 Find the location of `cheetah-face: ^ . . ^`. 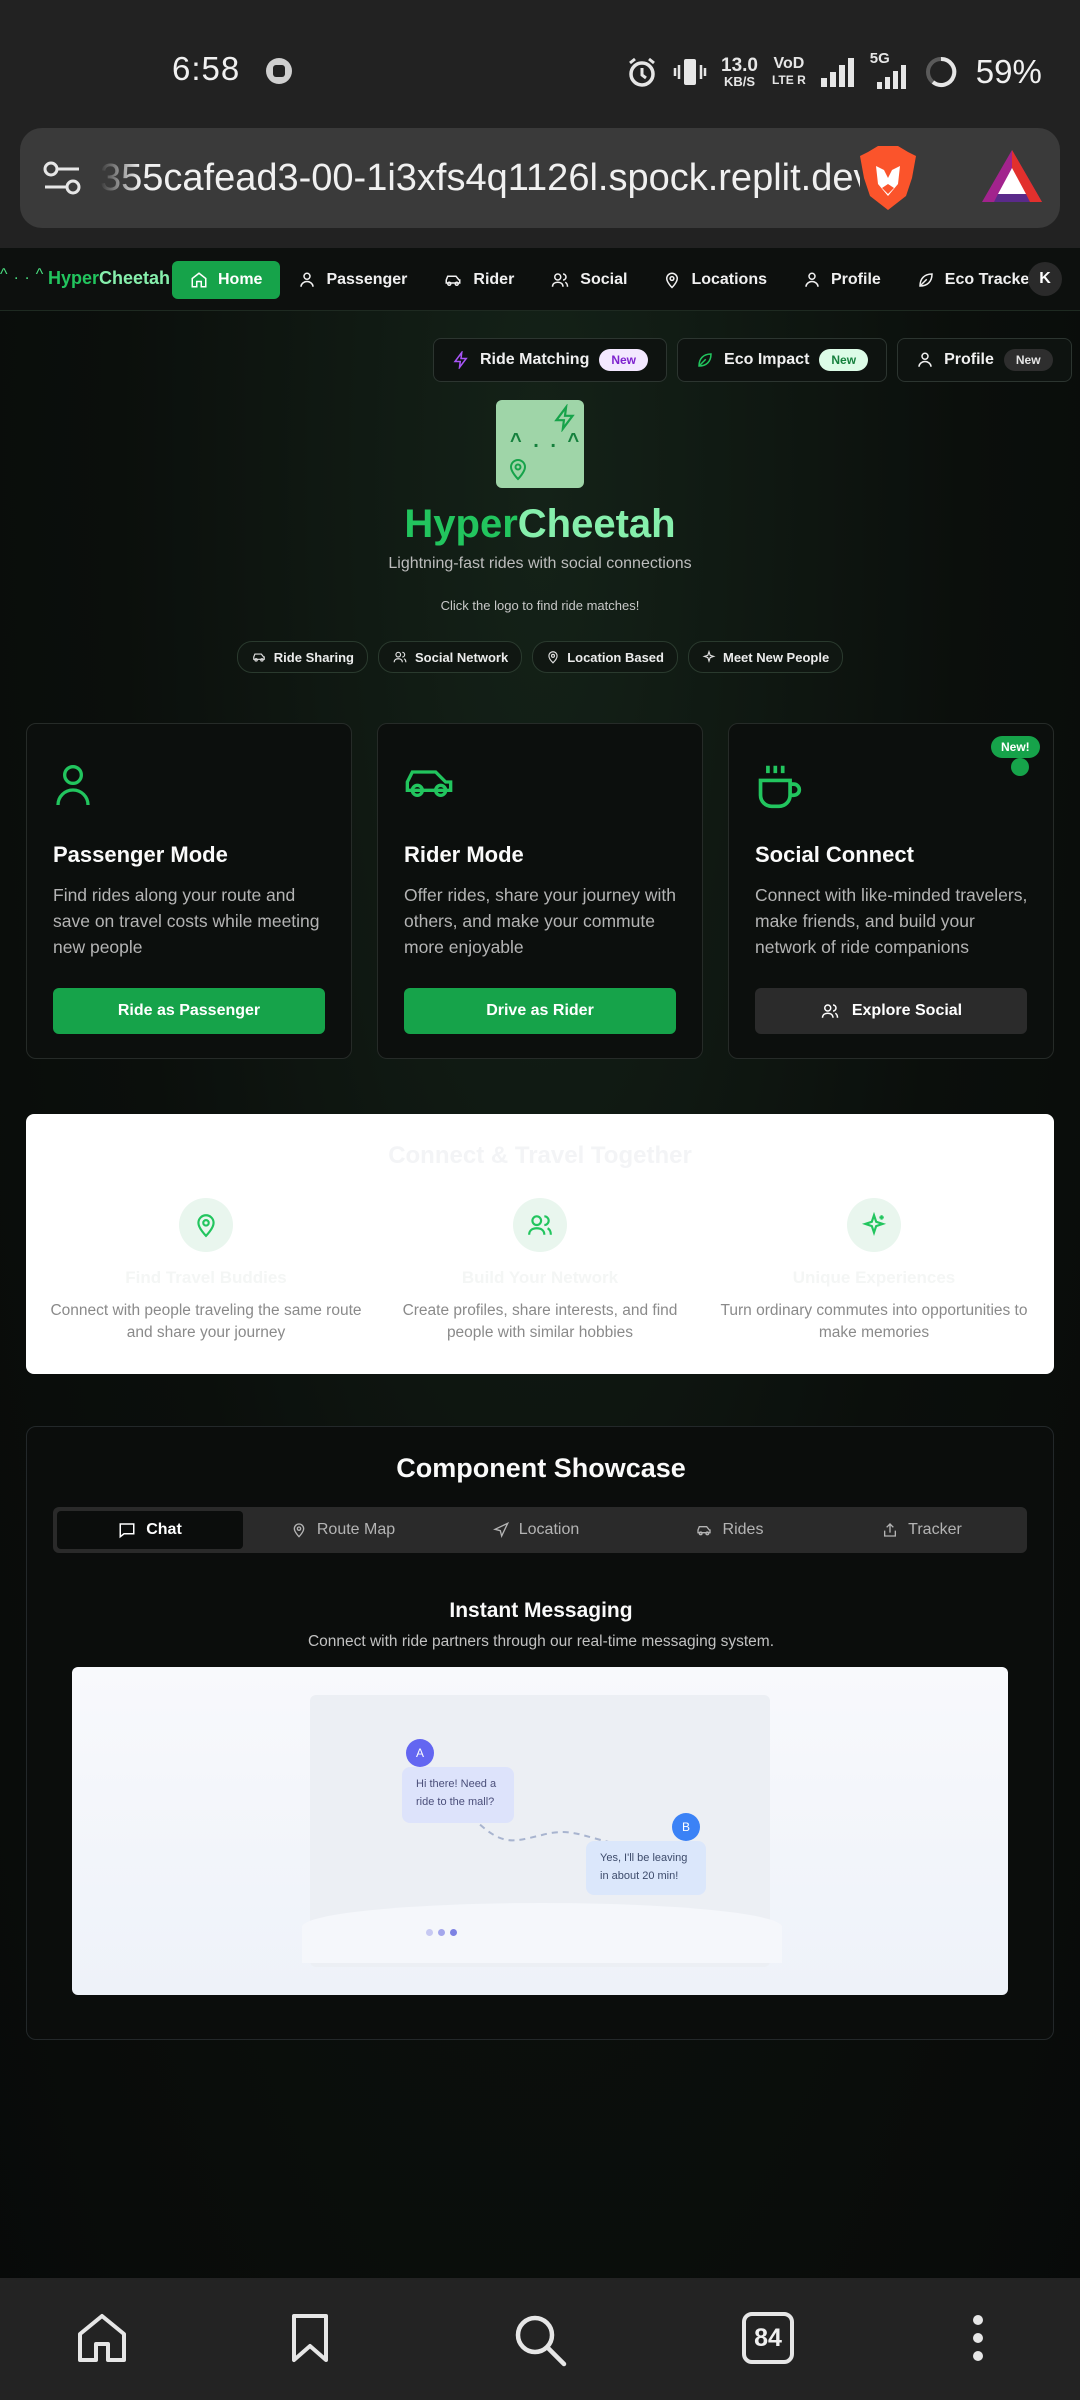

cheetah-face: ^ . . ^ is located at coordinates (546, 441).